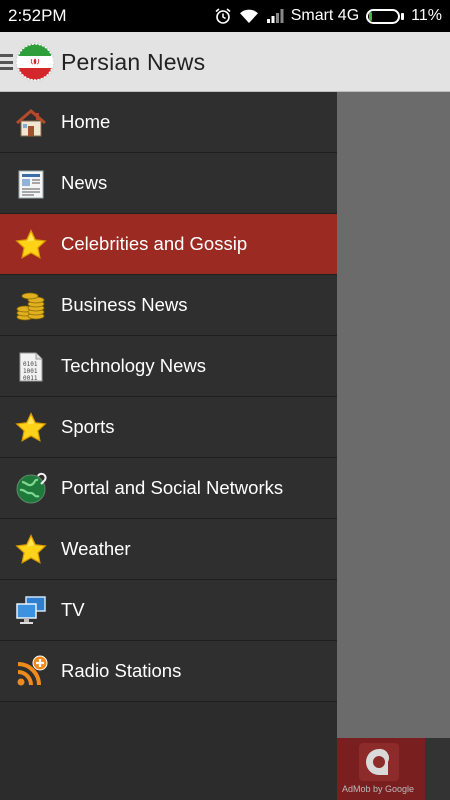 Image resolution: width=450 pixels, height=800 pixels. What do you see at coordinates (172, 487) in the screenshot?
I see `drawer-item-label: Portal and Social Networks` at bounding box center [172, 487].